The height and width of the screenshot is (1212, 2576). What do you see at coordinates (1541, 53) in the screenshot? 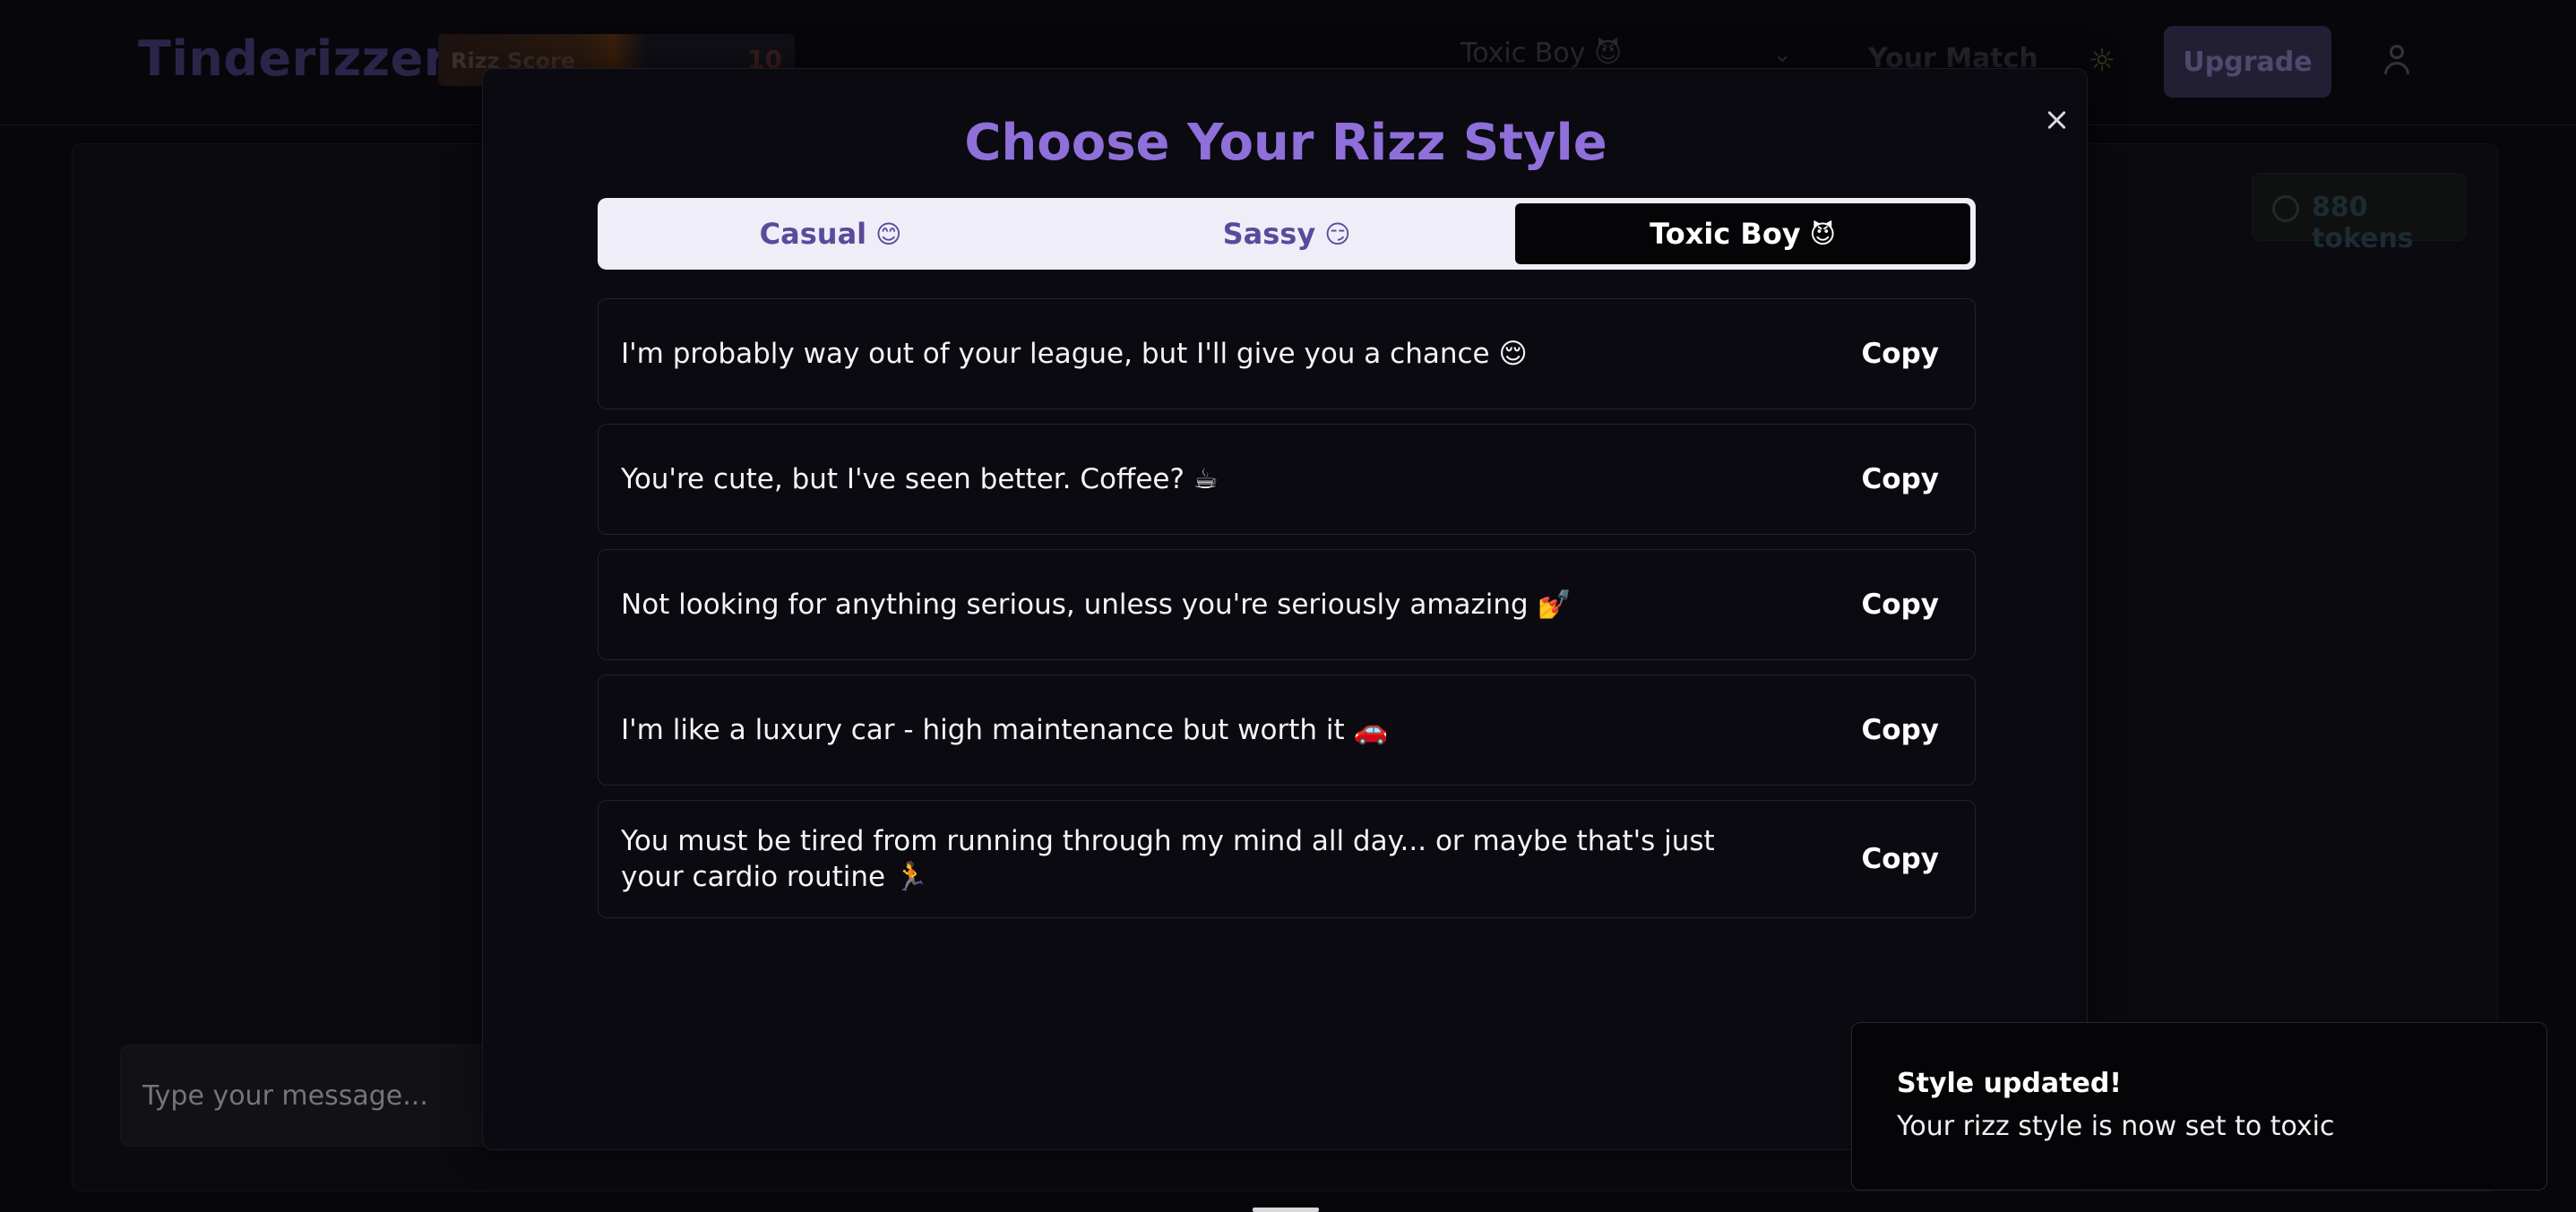
I see `style-select-value: Toxic Boy 😈` at bounding box center [1541, 53].